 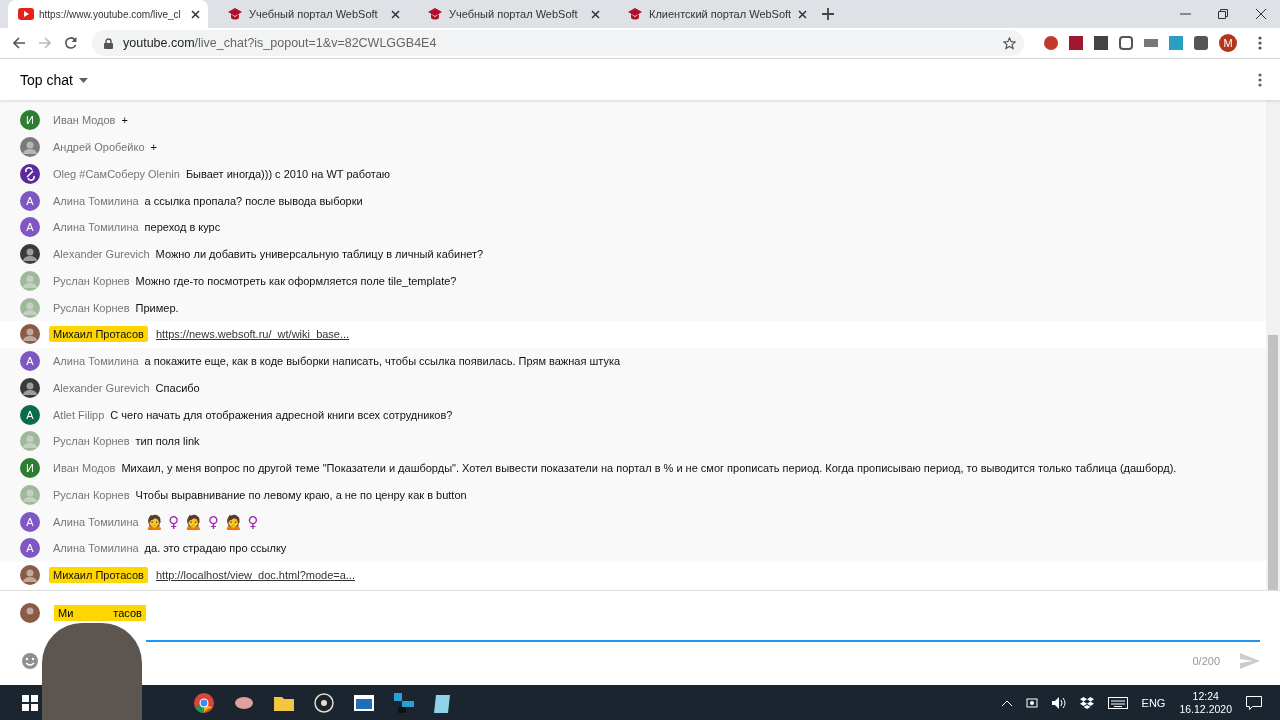 What do you see at coordinates (828, 14) in the screenshot?
I see `new-tab-icon` at bounding box center [828, 14].